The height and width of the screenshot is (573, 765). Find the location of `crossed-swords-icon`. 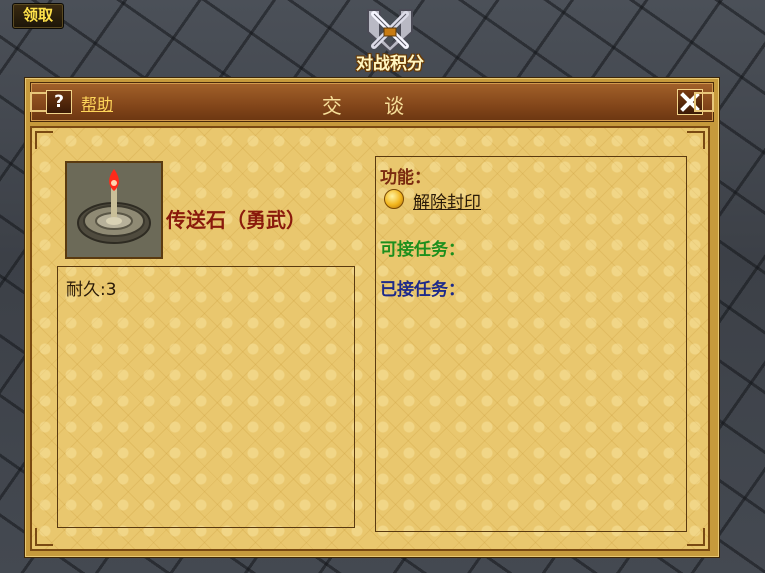

crossed-swords-icon is located at coordinates (390, 31).